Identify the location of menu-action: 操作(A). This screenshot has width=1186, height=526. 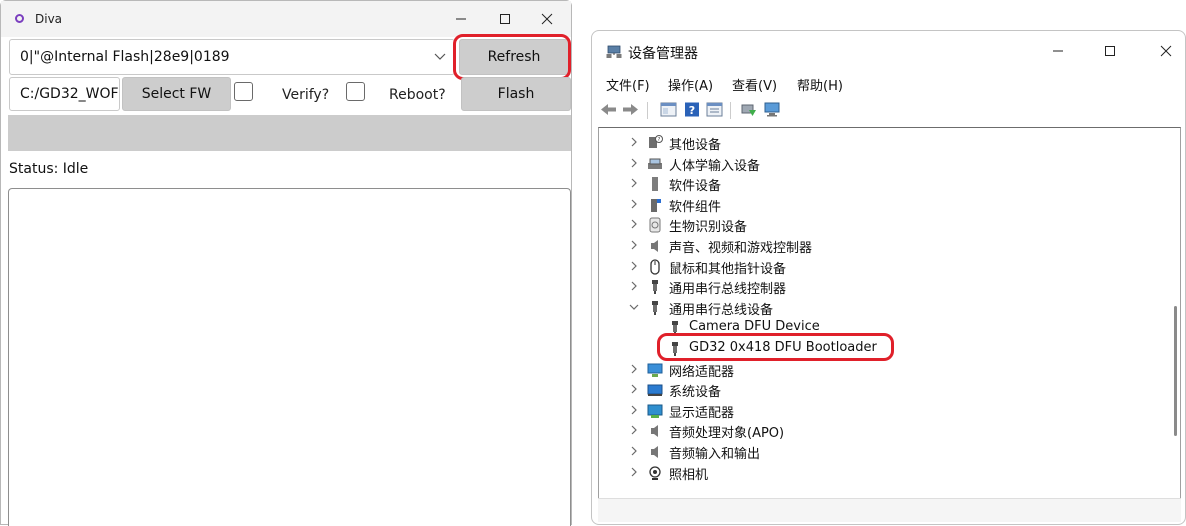
(690, 84).